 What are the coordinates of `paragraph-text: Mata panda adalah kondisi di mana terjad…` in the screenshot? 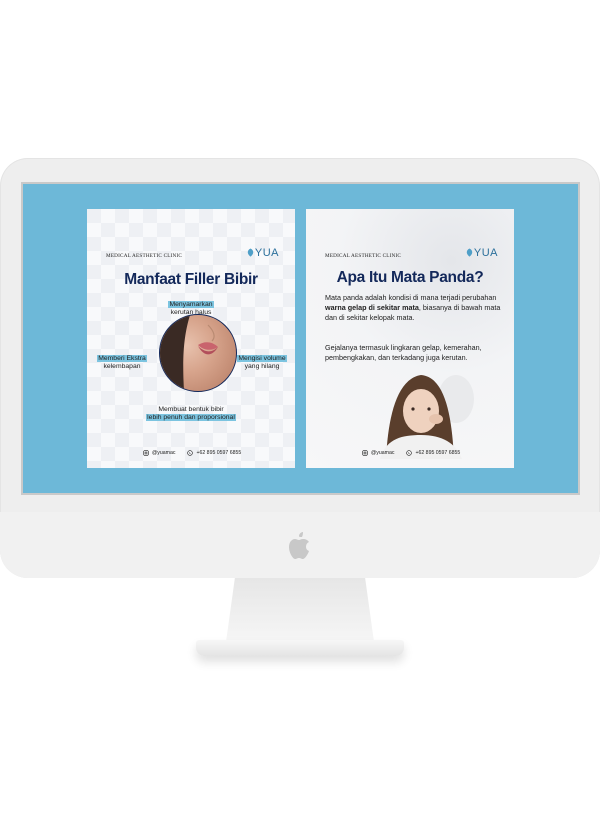 It's located at (411, 297).